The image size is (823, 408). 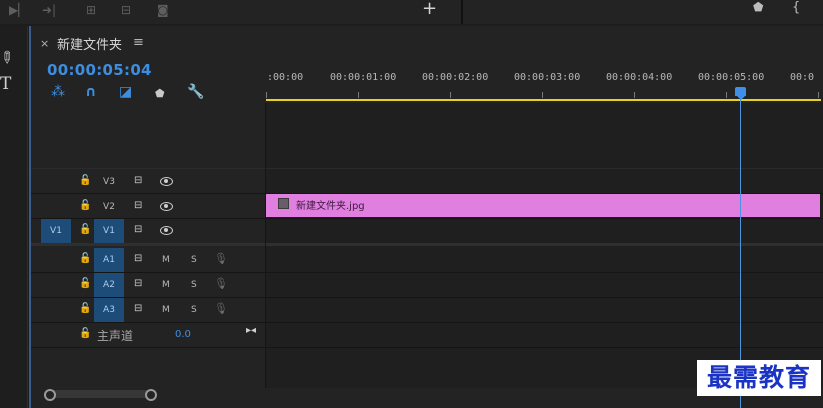 I want to click on track-header-v1: V1 🔓 V1 ⊟, so click(x=148, y=231).